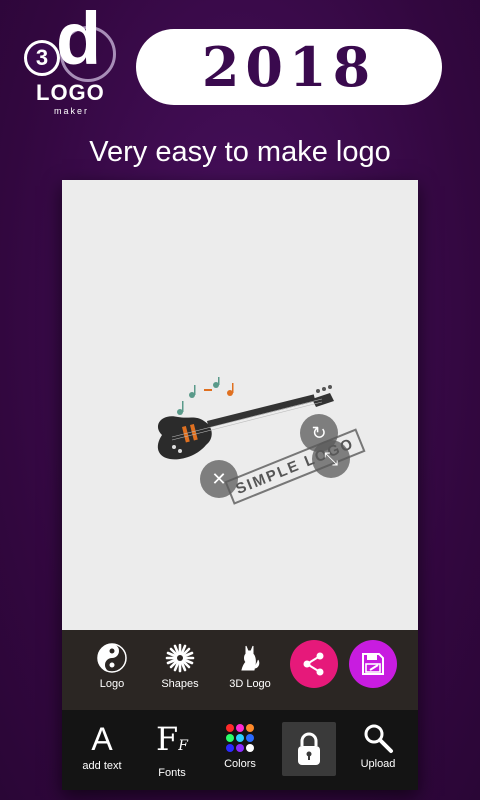 This screenshot has height=800, width=480. What do you see at coordinates (72, 111) in the screenshot?
I see `logo-sub: maker` at bounding box center [72, 111].